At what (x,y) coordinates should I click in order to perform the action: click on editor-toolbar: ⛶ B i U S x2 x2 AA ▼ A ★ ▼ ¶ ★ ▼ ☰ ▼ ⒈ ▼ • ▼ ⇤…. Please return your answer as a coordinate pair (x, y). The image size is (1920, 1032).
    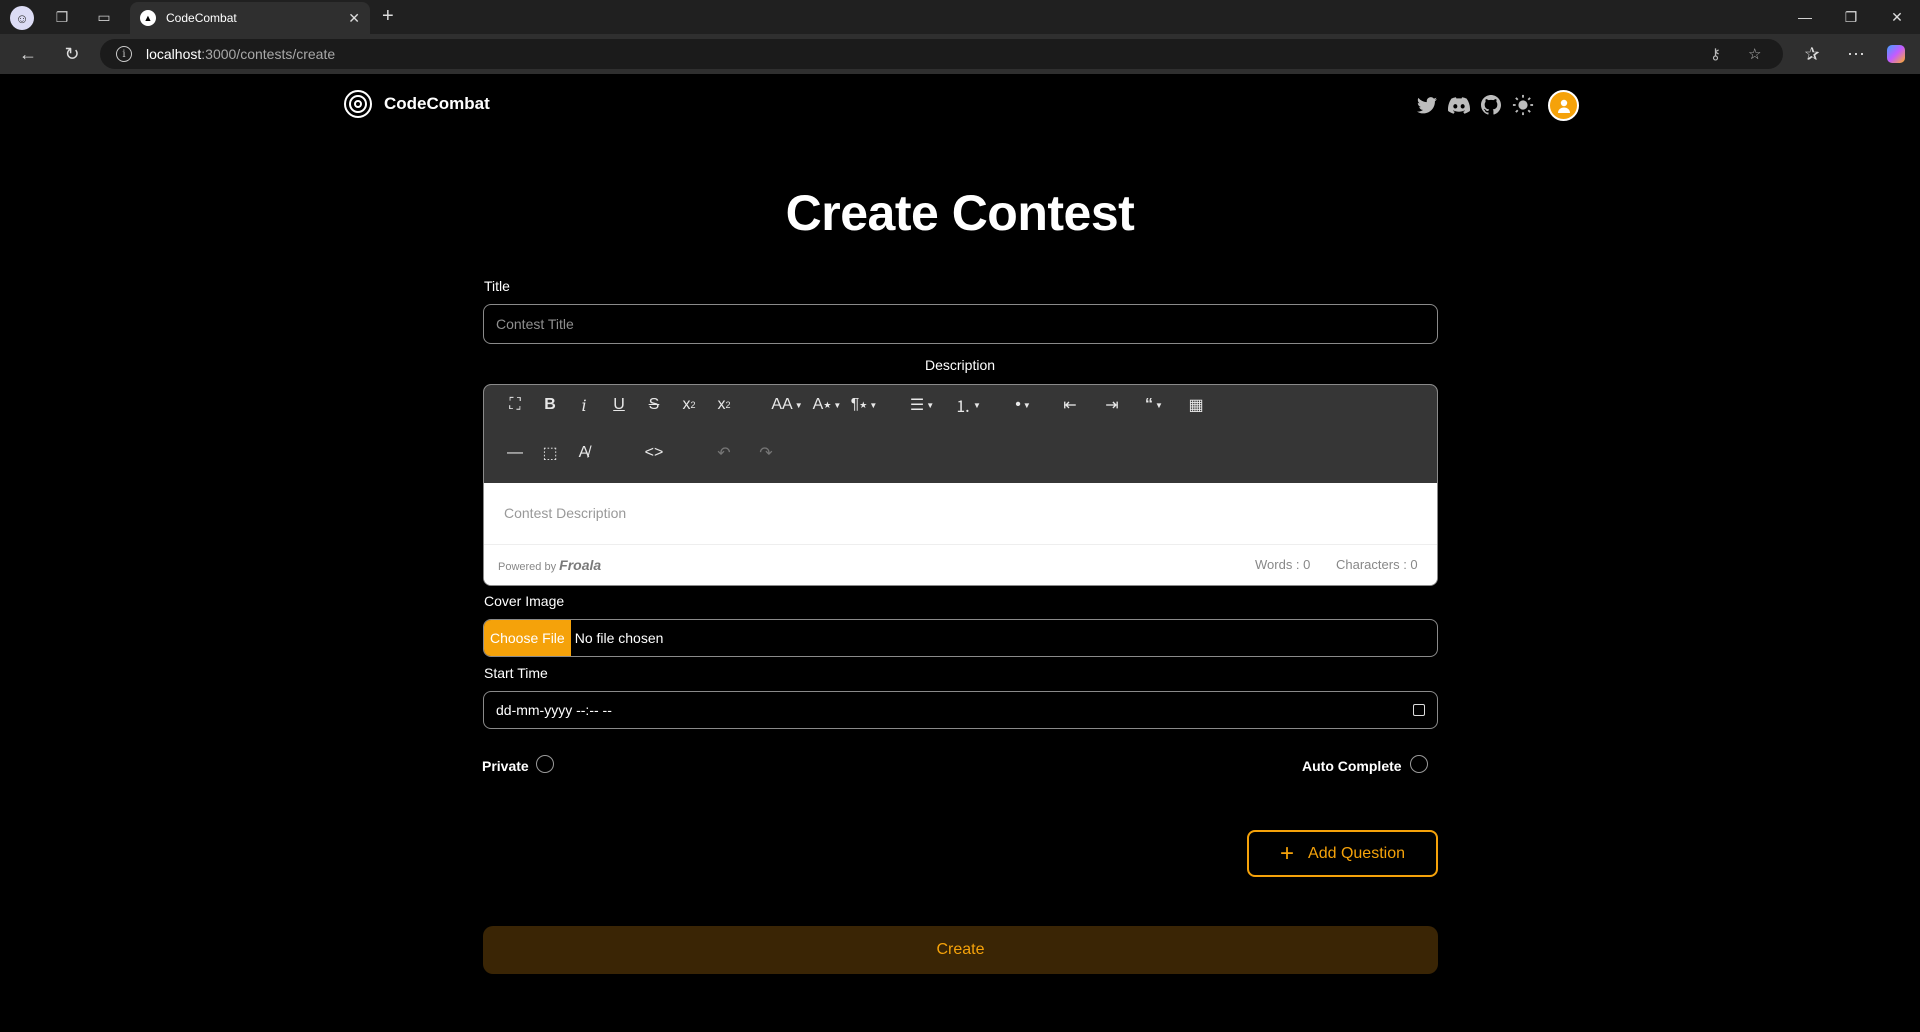
    Looking at the image, I should click on (960, 434).